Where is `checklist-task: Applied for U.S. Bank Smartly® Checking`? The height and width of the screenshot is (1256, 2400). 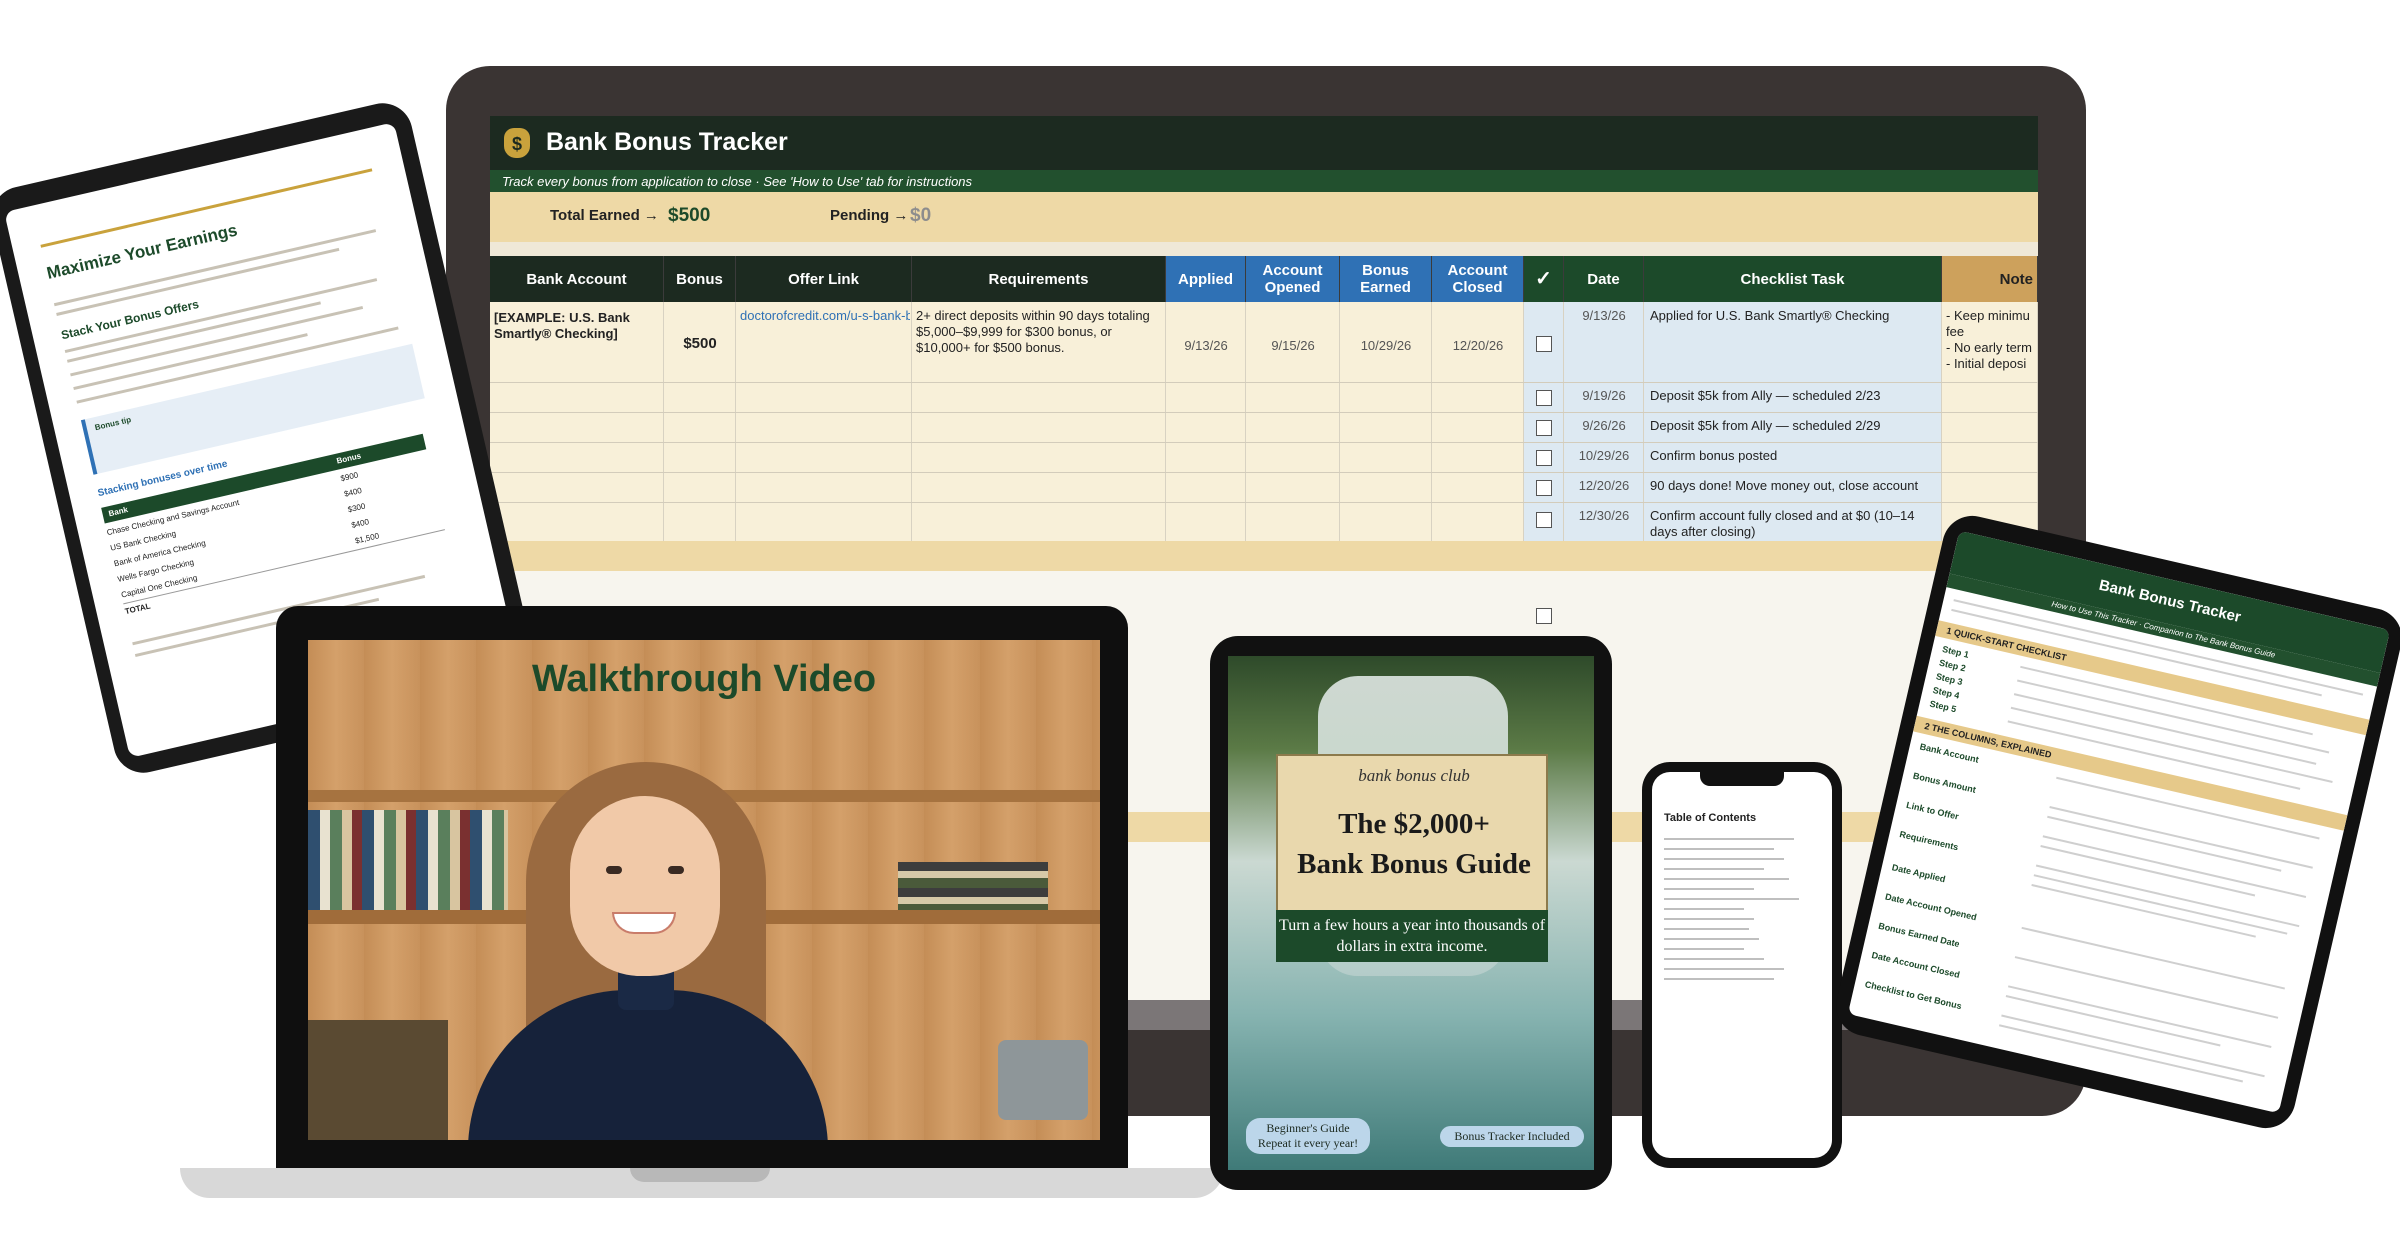
checklist-task: Applied for U.S. Bank Smartly® Checking is located at coordinates (1794, 316).